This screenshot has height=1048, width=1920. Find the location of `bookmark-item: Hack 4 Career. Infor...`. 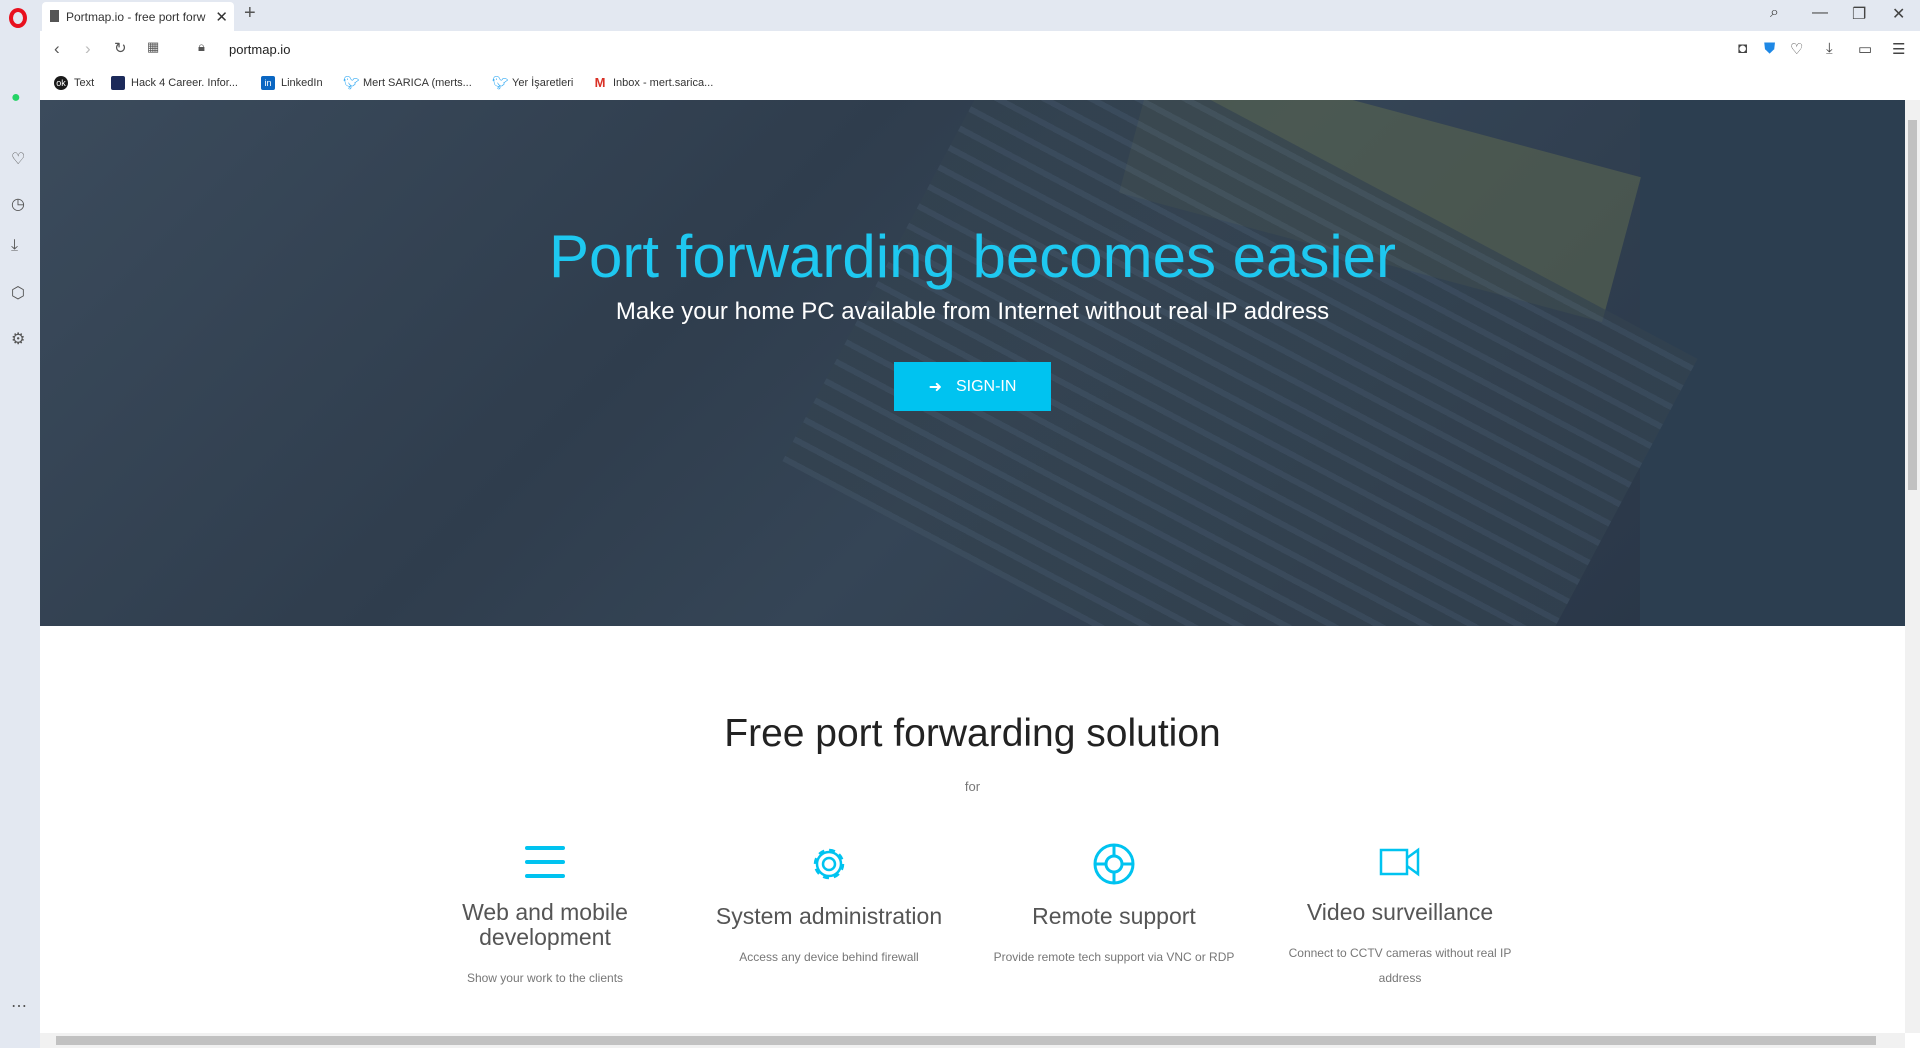

bookmark-item: Hack 4 Career. Infor... is located at coordinates (174, 83).